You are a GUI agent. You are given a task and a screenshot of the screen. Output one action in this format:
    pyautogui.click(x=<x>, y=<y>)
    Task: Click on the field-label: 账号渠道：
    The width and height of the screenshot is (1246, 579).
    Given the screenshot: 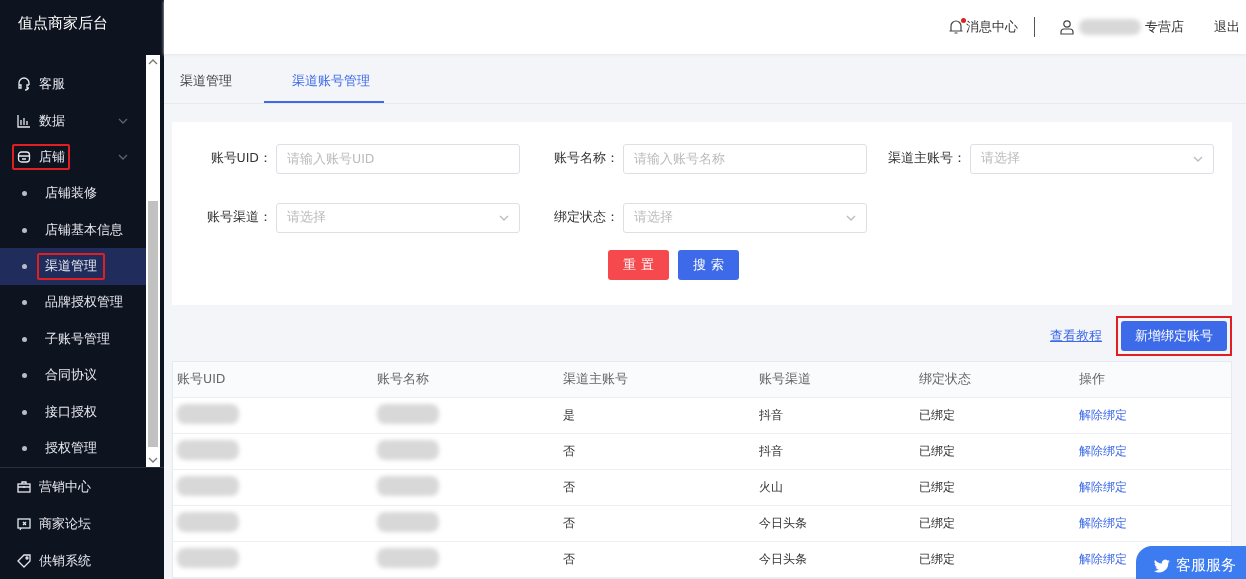 What is the action you would take?
    pyautogui.click(x=239, y=218)
    